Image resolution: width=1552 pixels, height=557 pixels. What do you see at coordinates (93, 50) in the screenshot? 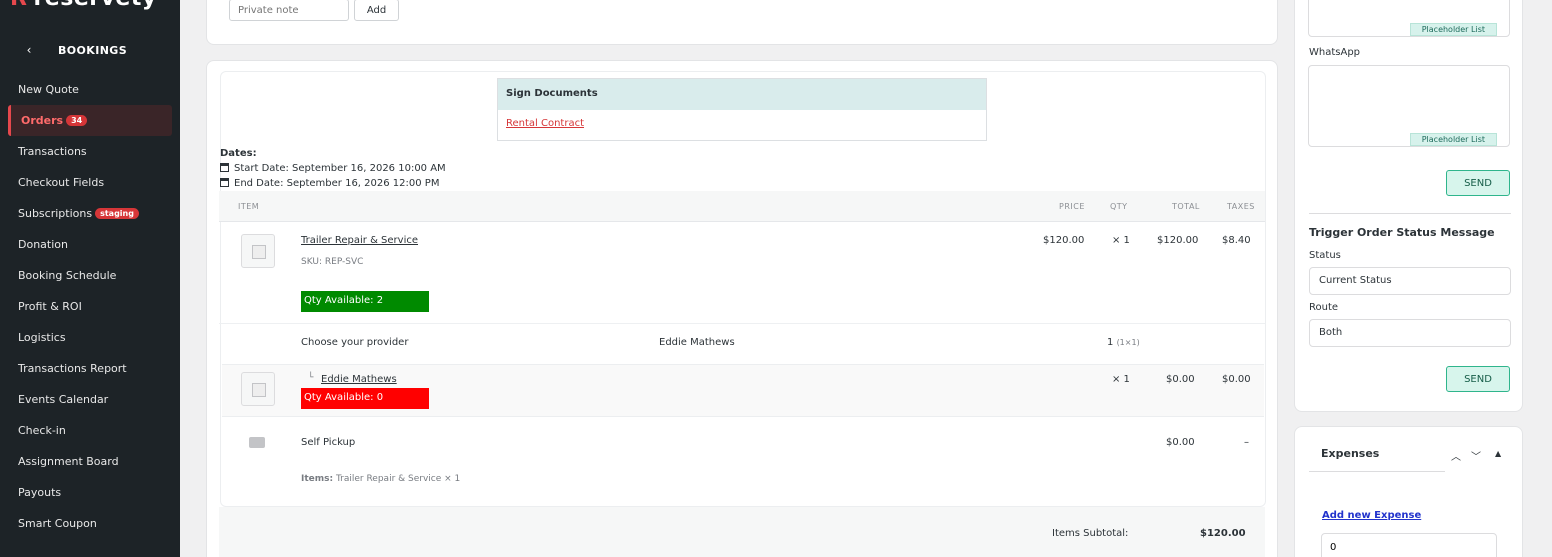
I see `sidebar-title: BOOKINGS` at bounding box center [93, 50].